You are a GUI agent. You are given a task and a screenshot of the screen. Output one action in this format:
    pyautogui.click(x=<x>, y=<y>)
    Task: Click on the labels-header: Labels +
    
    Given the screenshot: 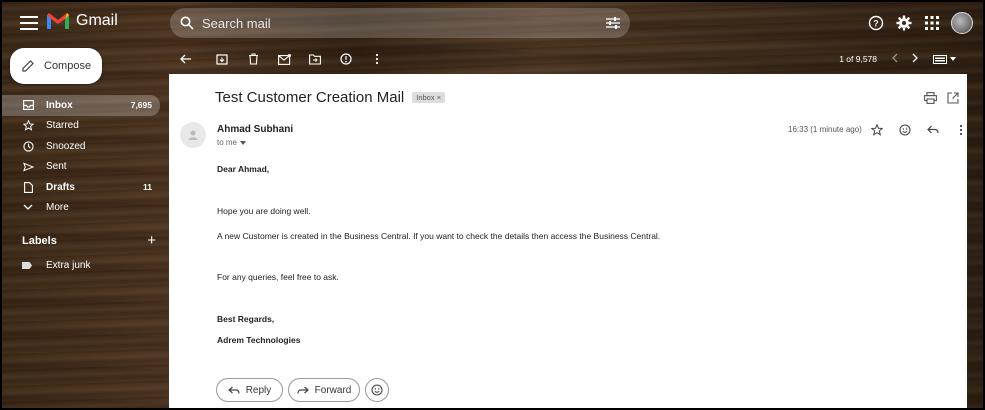 What is the action you would take?
    pyautogui.click(x=89, y=240)
    